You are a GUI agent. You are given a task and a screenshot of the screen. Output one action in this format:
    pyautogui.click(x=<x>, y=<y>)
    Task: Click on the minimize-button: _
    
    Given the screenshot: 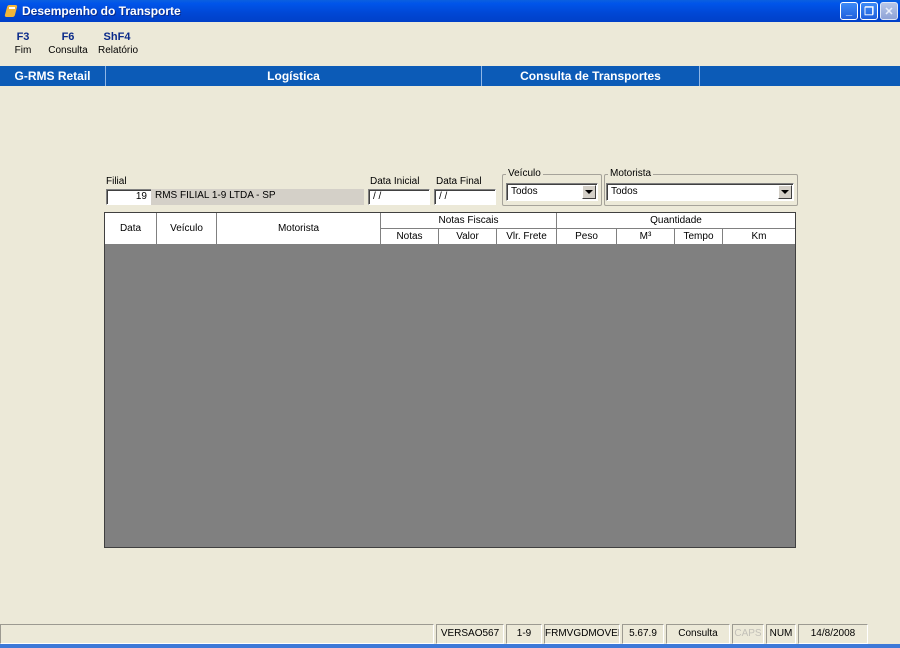 What is the action you would take?
    pyautogui.click(x=849, y=11)
    